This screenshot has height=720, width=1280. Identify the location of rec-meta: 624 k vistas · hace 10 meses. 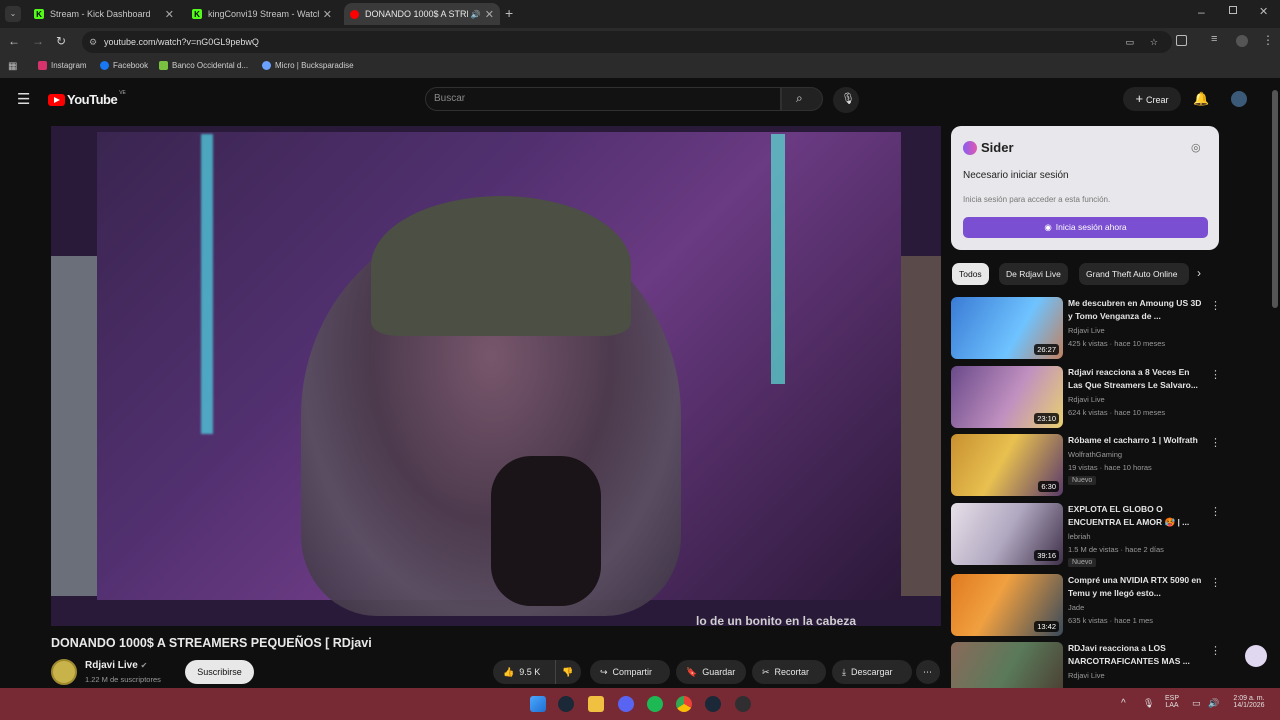
(1117, 412).